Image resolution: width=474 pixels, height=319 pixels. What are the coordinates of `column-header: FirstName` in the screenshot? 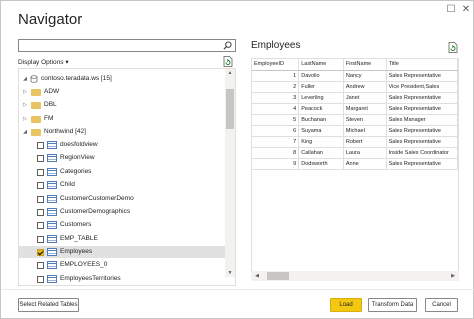 It's located at (365, 65).